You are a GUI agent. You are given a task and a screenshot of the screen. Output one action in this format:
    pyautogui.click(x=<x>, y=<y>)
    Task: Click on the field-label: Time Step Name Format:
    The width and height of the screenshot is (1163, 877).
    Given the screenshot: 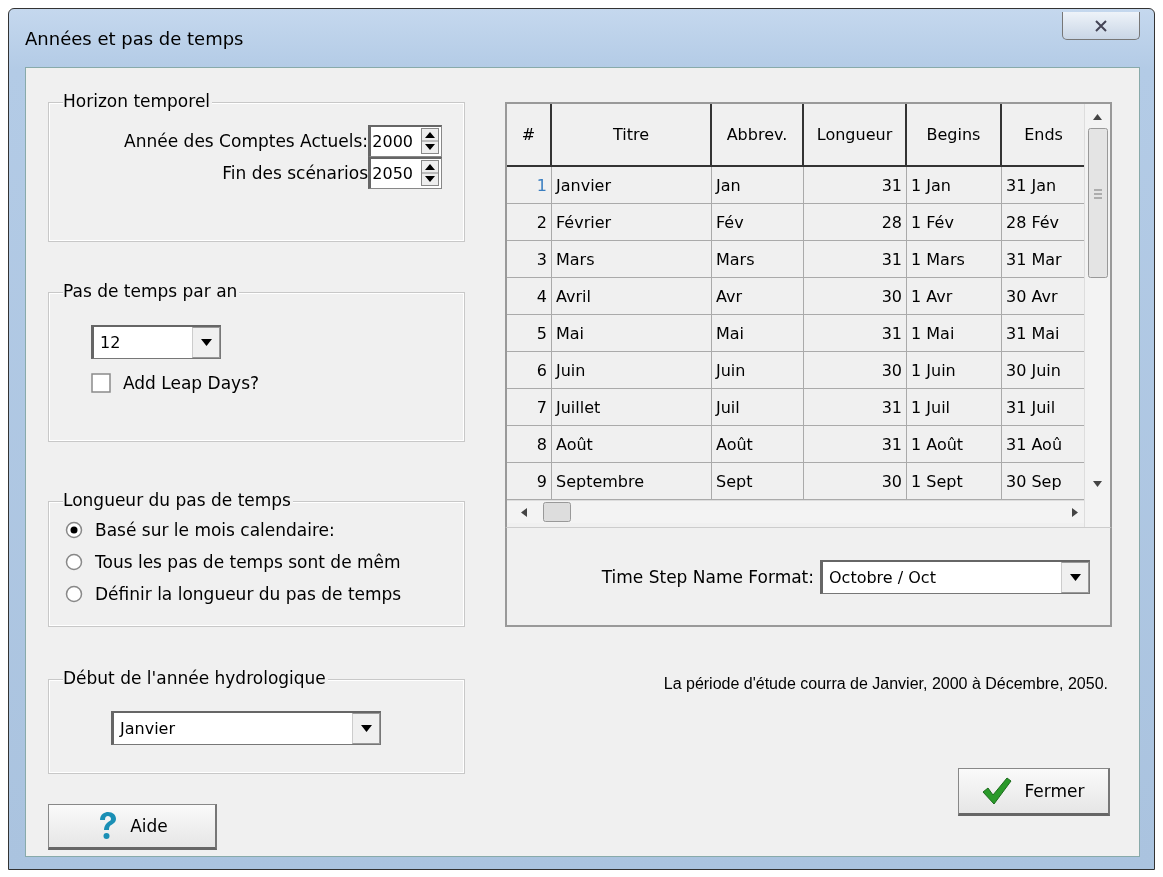 What is the action you would take?
    pyautogui.click(x=707, y=576)
    